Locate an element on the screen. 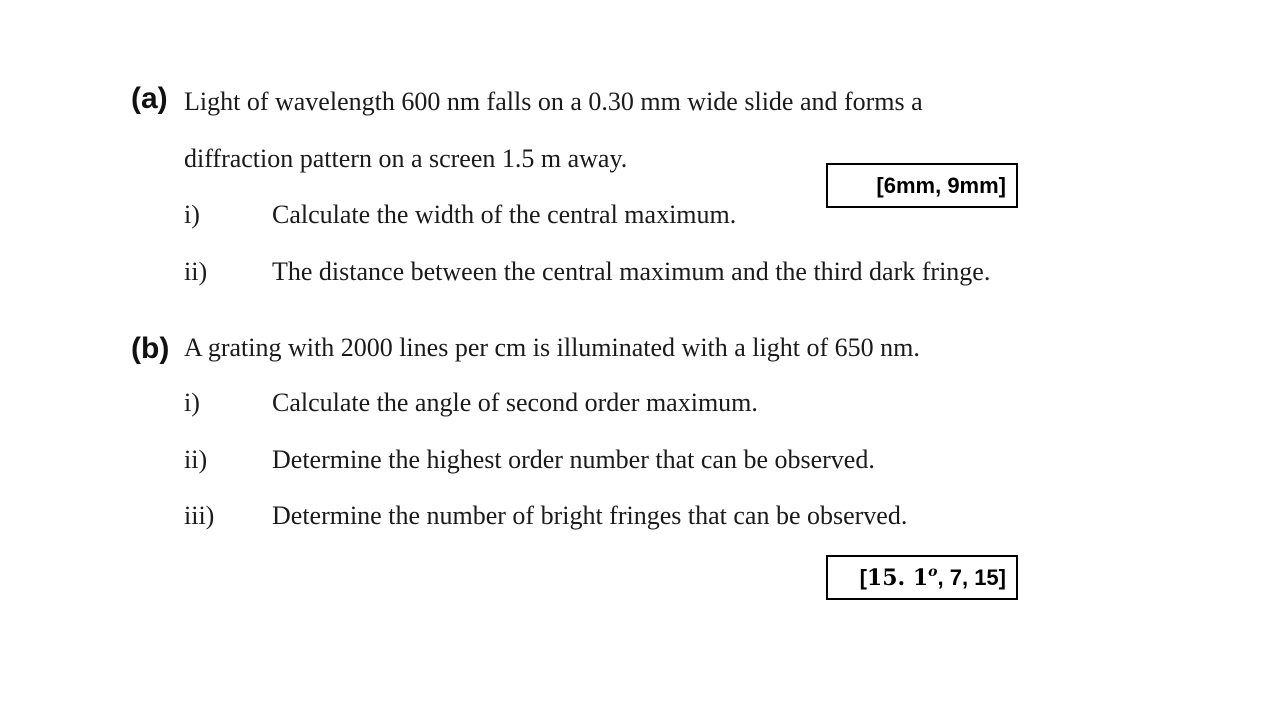  part-a-label: (a) is located at coordinates (149, 98).